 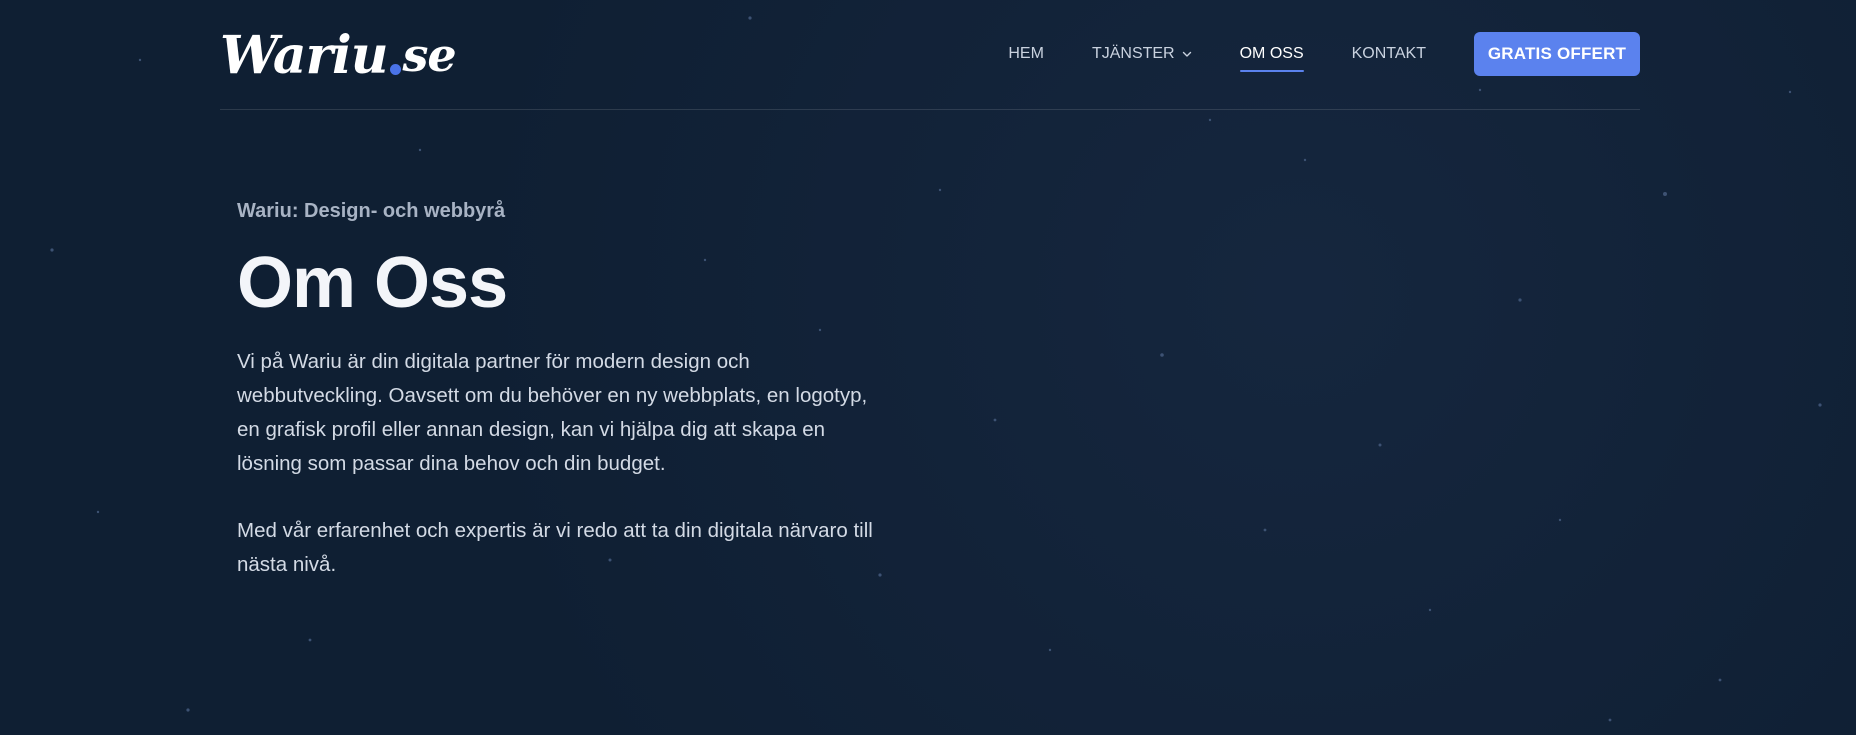 I want to click on page-title: Om Oss, so click(x=372, y=283).